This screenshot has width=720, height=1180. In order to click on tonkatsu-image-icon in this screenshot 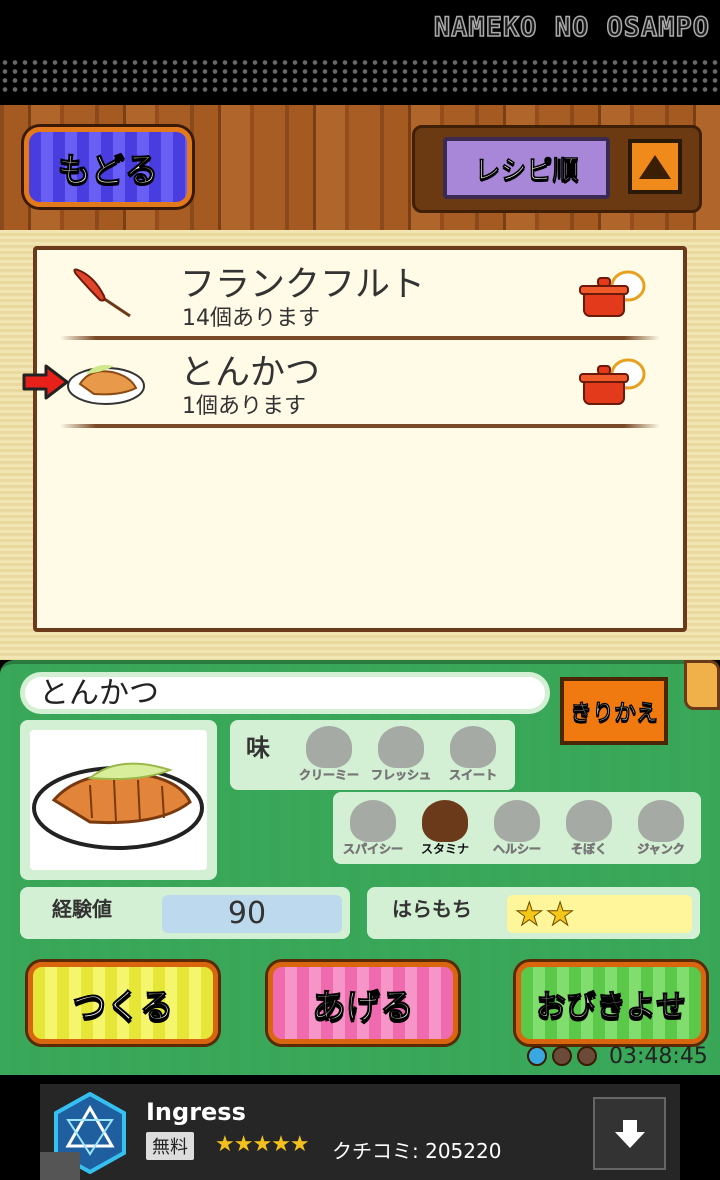, I will do `click(118, 806)`.